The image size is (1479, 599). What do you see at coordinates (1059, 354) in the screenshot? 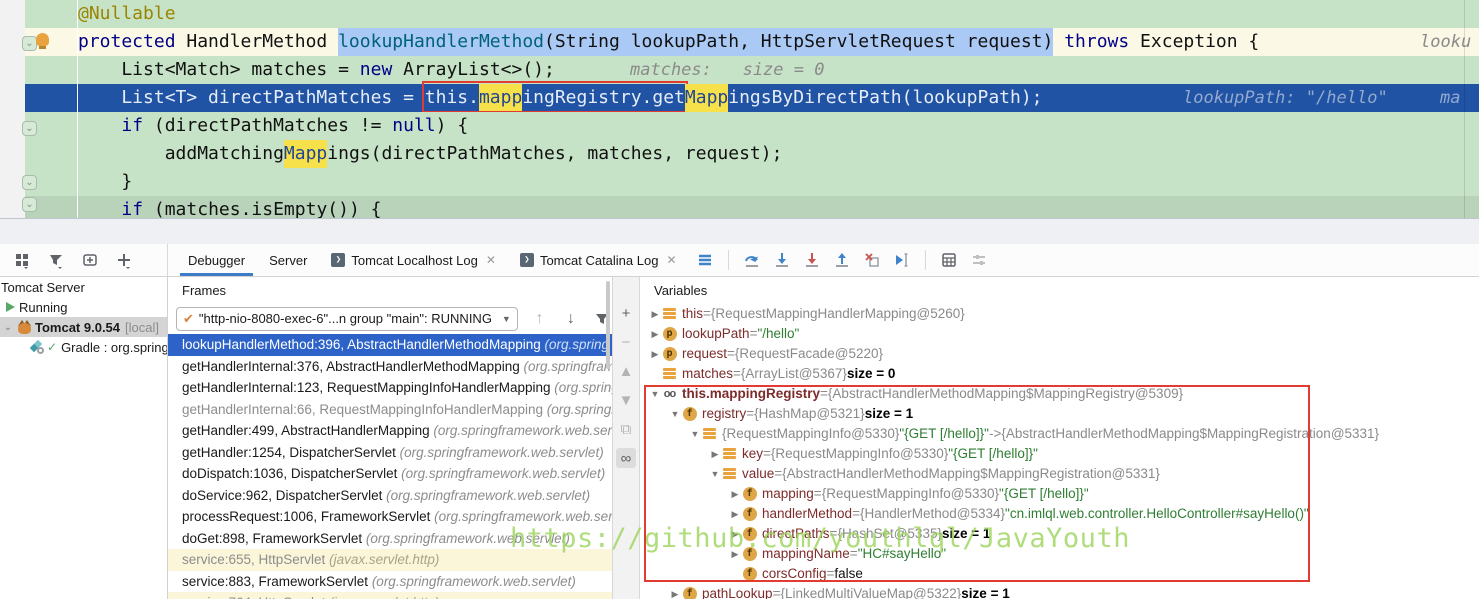
I see `variable-row: ▶ p request = {RequestFacade@5220}` at bounding box center [1059, 354].